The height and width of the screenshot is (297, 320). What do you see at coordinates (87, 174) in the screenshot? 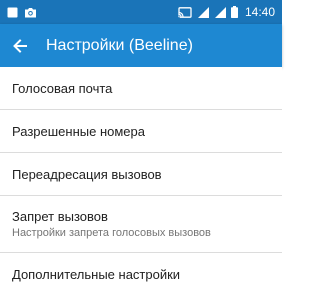
I see `menu-item-title: Переадресация вызовов` at bounding box center [87, 174].